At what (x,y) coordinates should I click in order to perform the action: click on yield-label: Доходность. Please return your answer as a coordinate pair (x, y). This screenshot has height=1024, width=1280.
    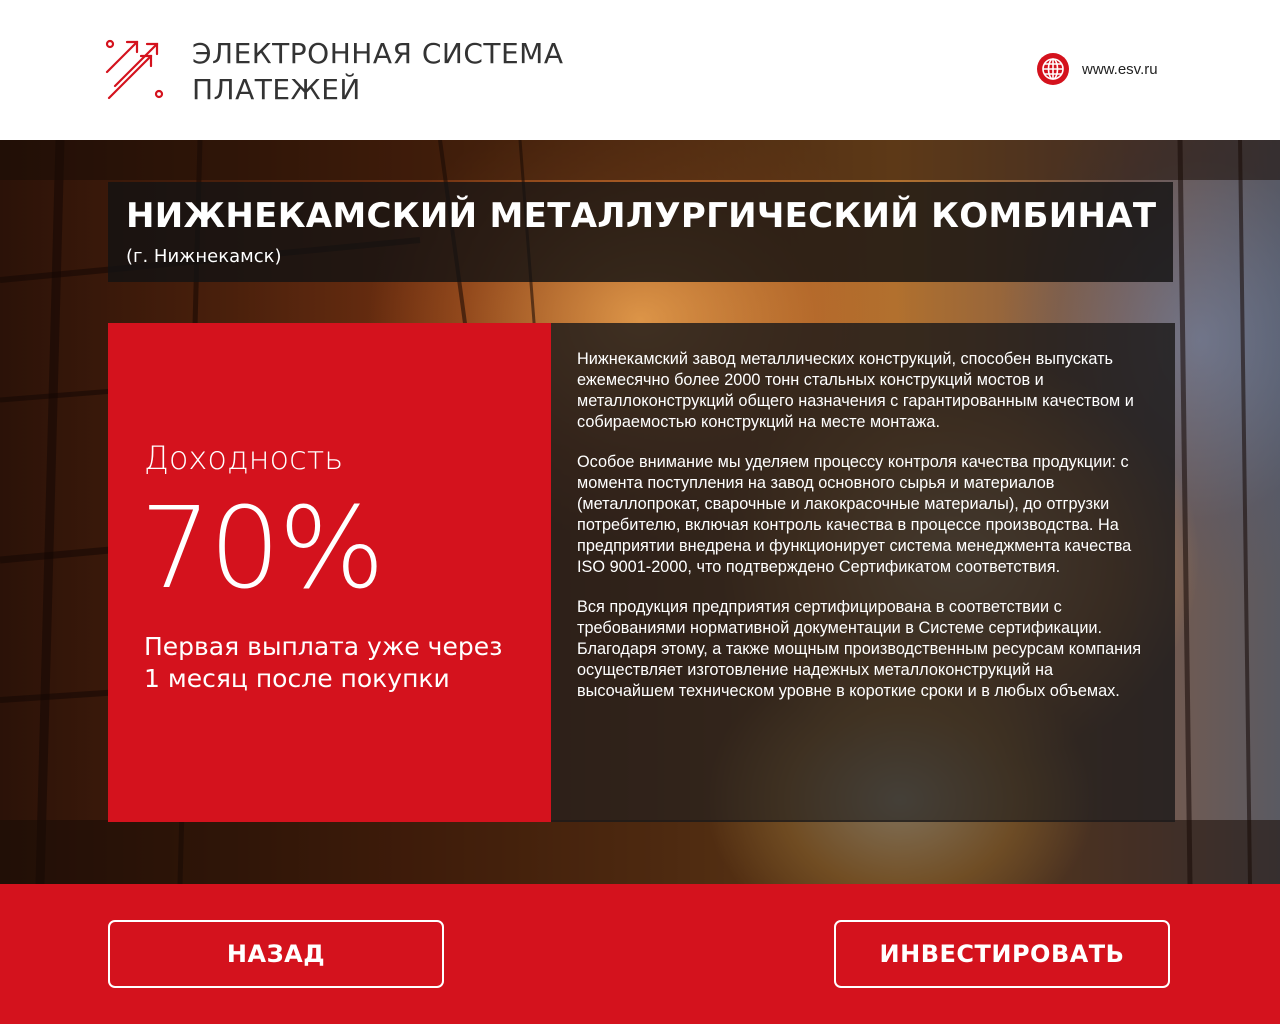
    Looking at the image, I should click on (244, 458).